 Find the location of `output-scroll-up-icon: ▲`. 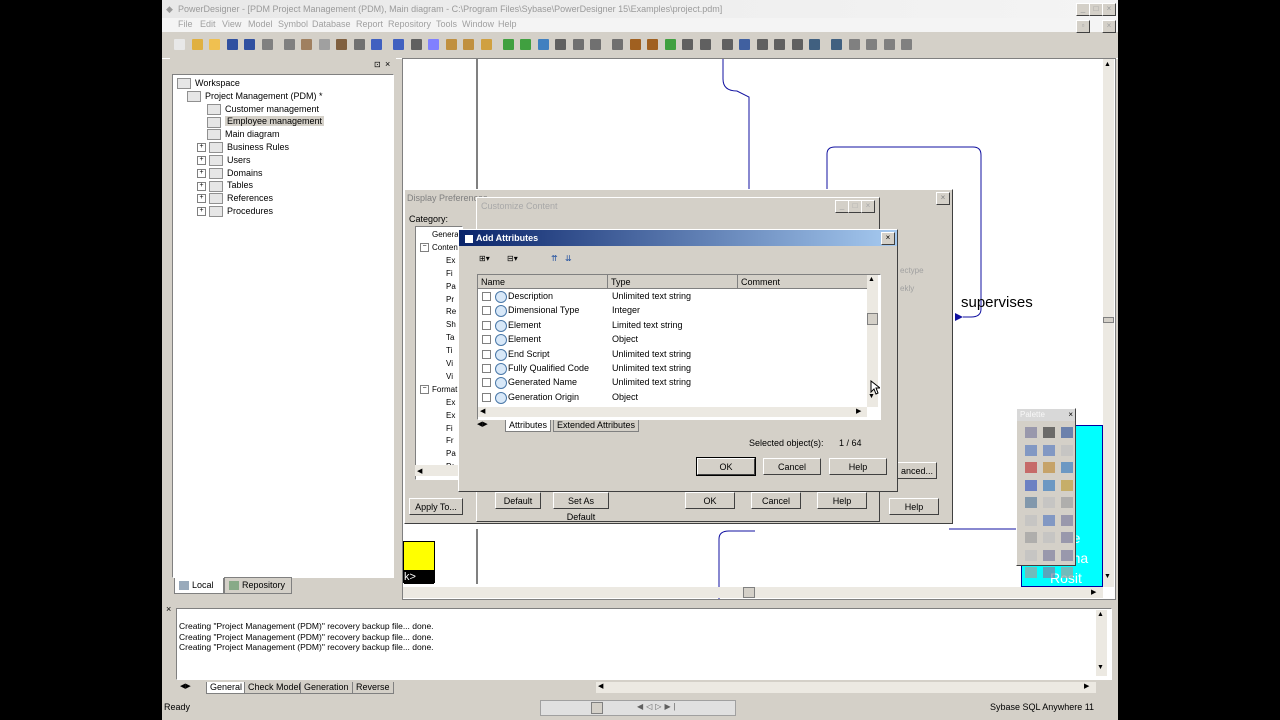

output-scroll-up-icon: ▲ is located at coordinates (1100, 614).